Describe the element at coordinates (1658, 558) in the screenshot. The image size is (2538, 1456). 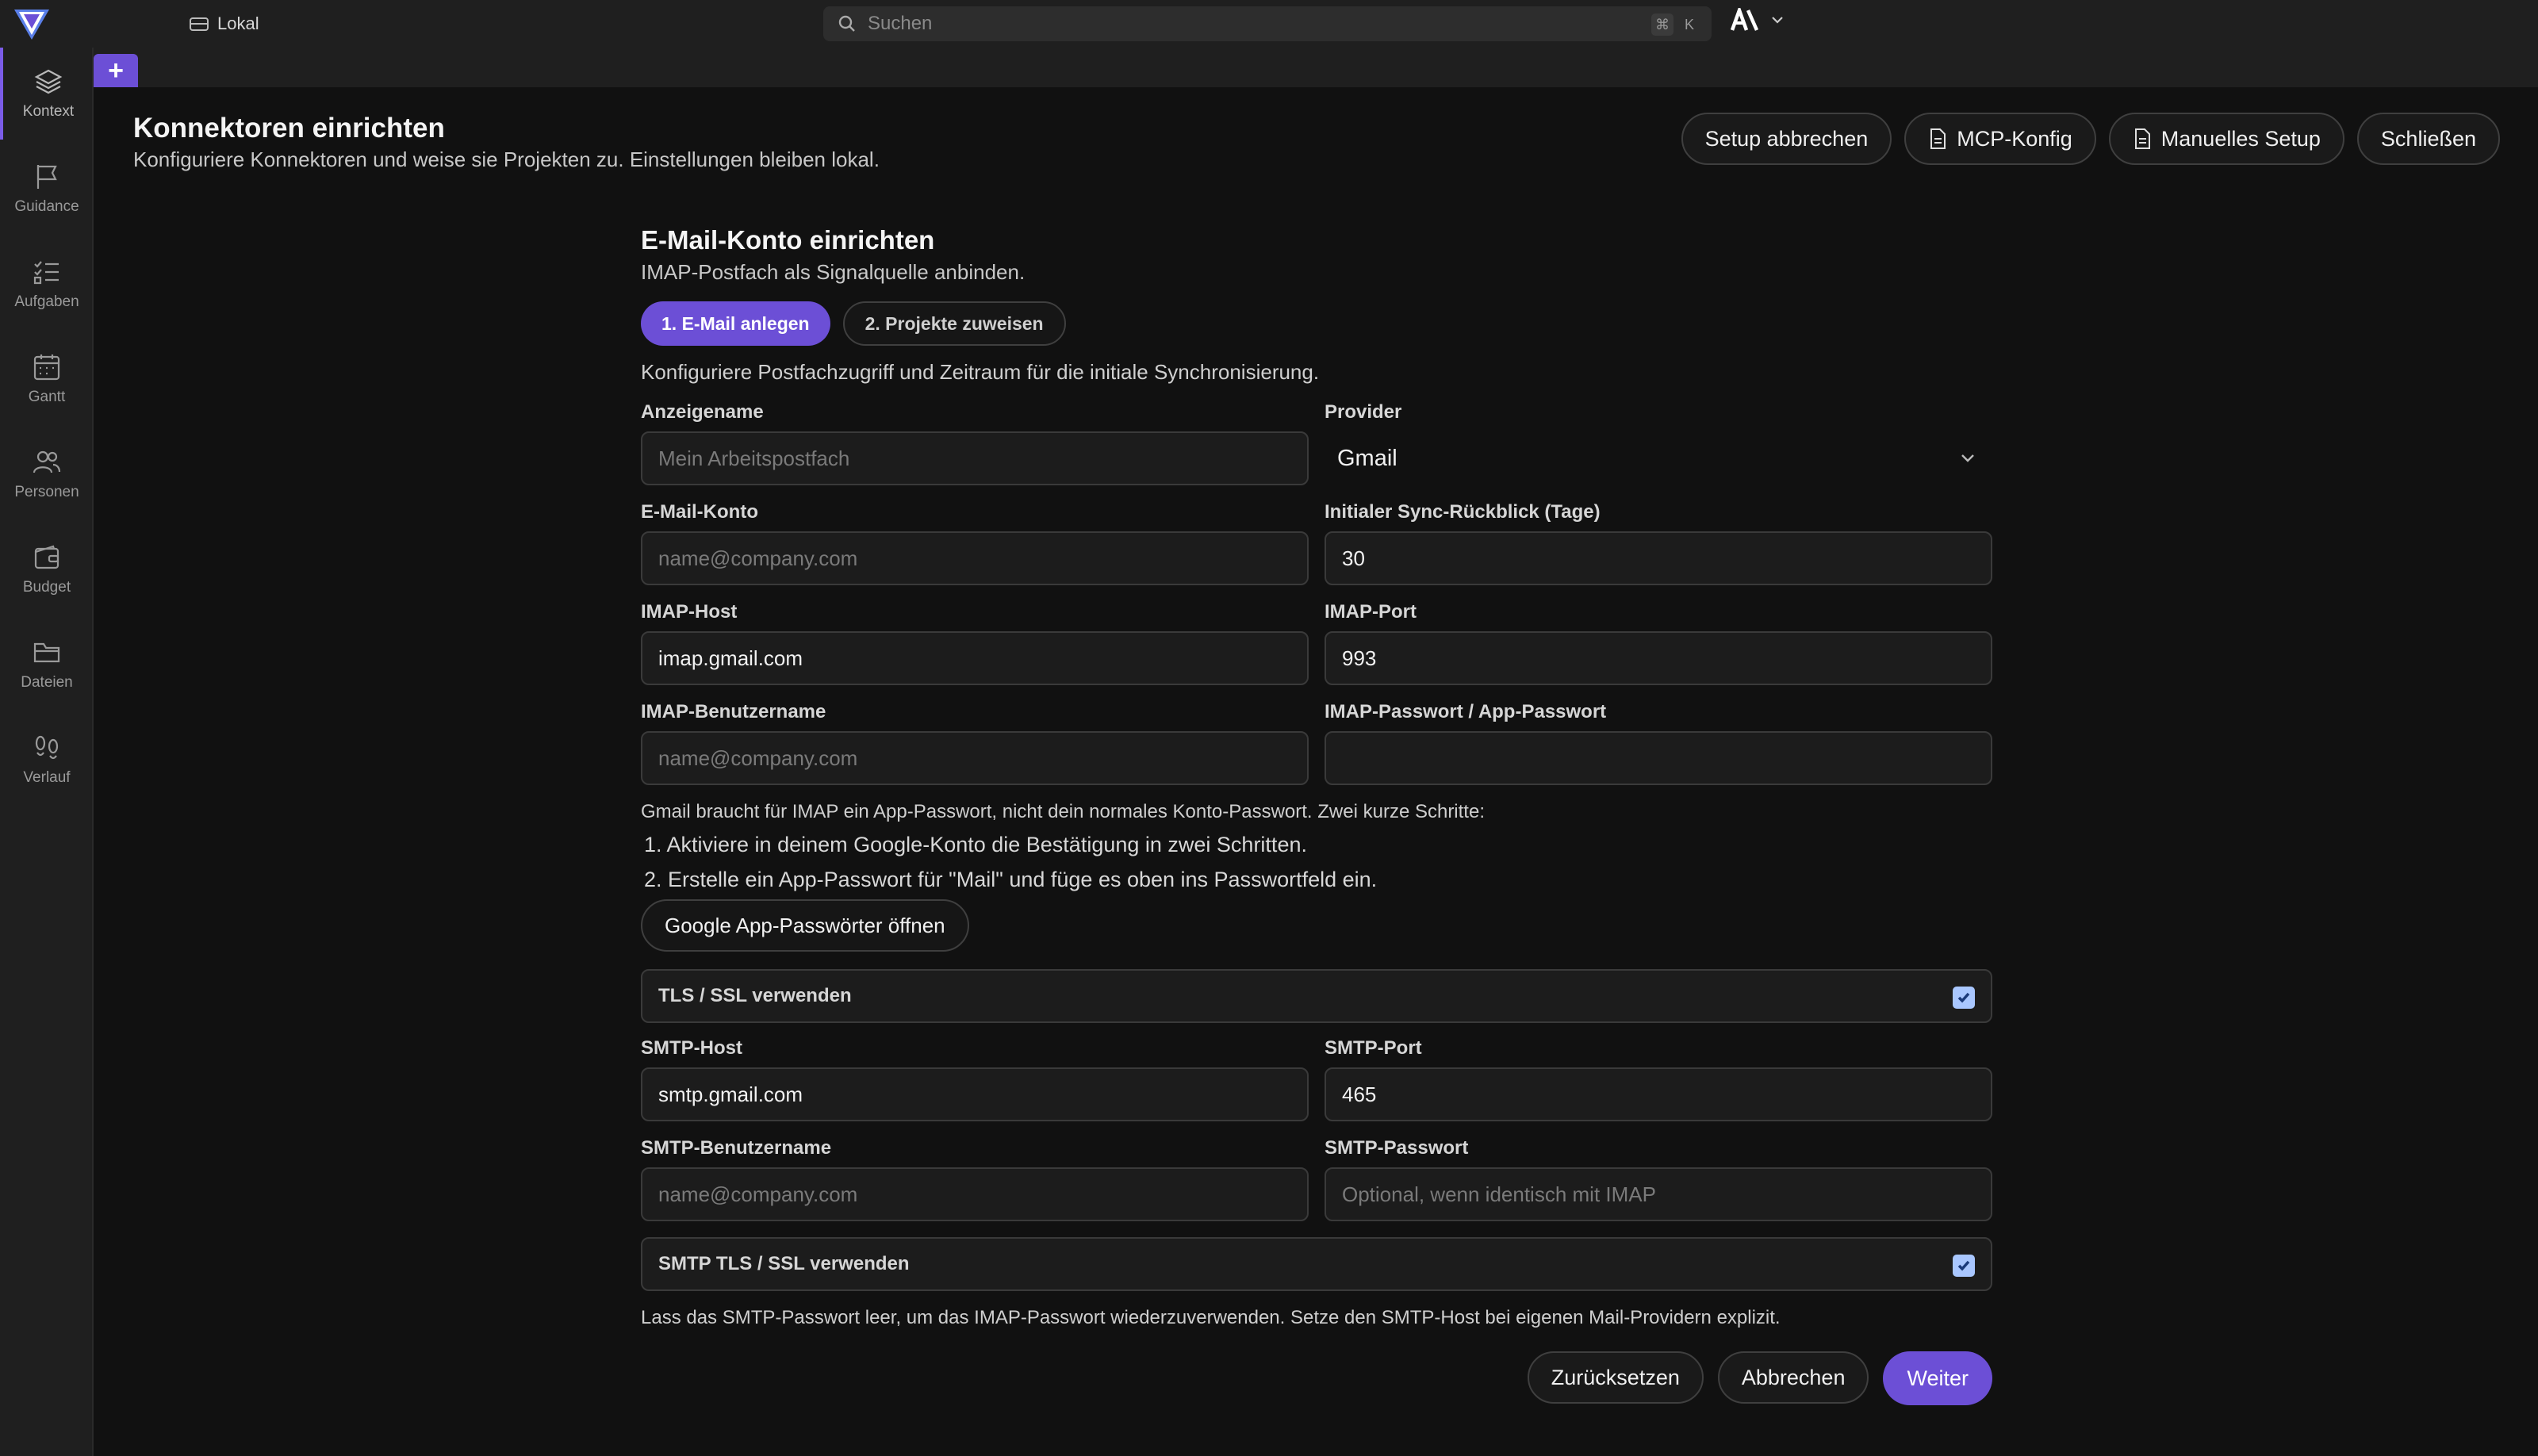
I see `sync-days-input` at that location.